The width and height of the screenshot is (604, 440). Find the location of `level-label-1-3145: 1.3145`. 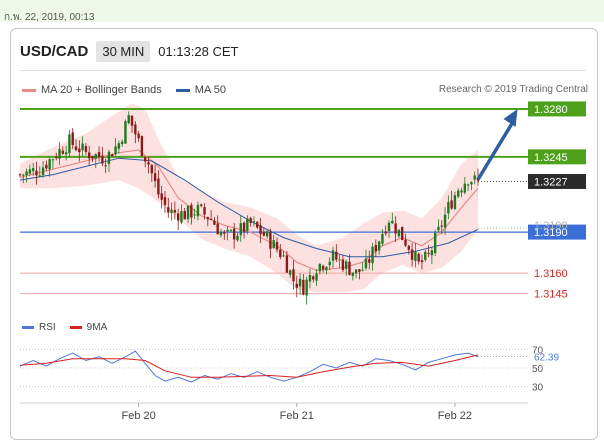

level-label-1-3145: 1.3145 is located at coordinates (551, 295).